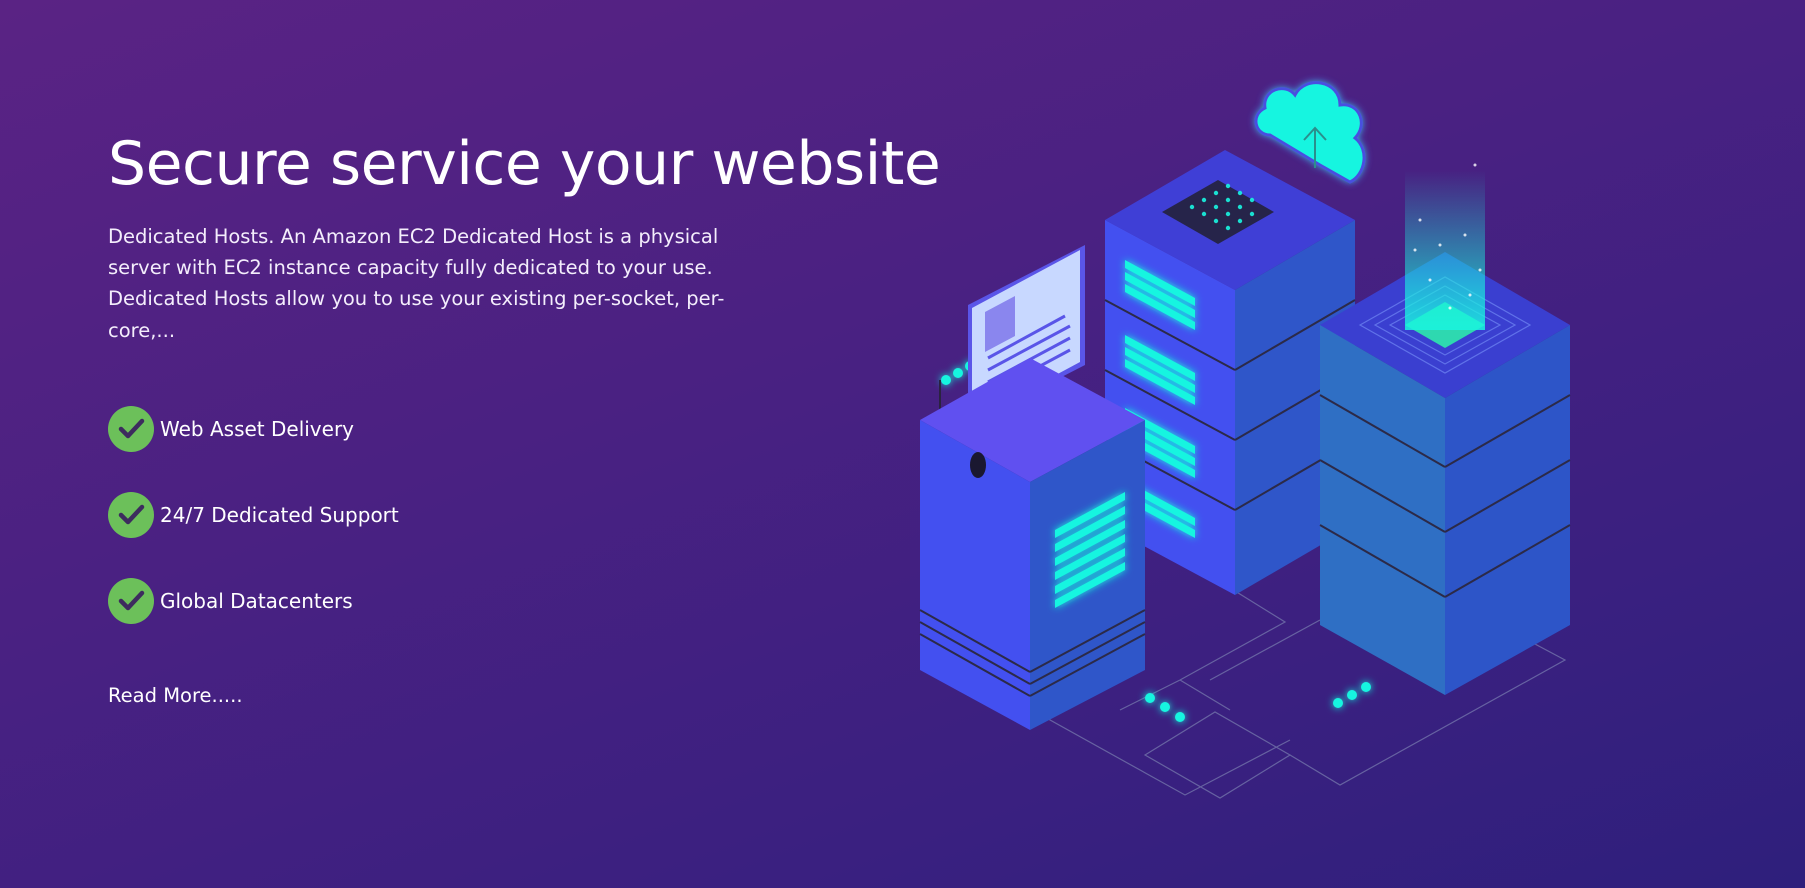 Image resolution: width=1805 pixels, height=888 pixels. Describe the element at coordinates (1445, 429) in the screenshot. I see `server-rack-icon` at that location.